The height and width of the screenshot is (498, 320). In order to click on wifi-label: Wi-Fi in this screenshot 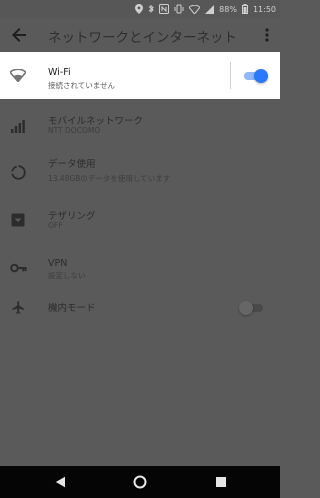, I will do `click(59, 72)`.